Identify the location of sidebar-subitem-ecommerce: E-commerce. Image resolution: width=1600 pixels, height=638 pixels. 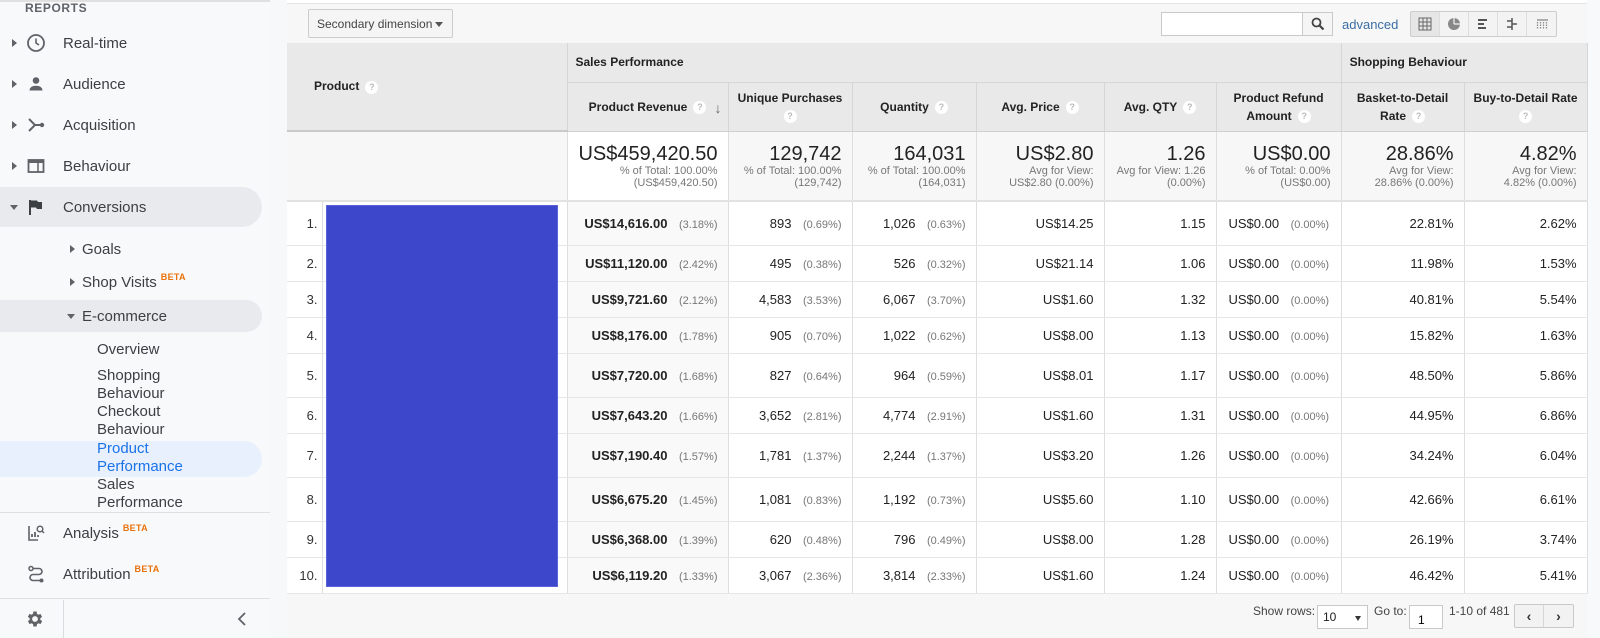
(131, 316).